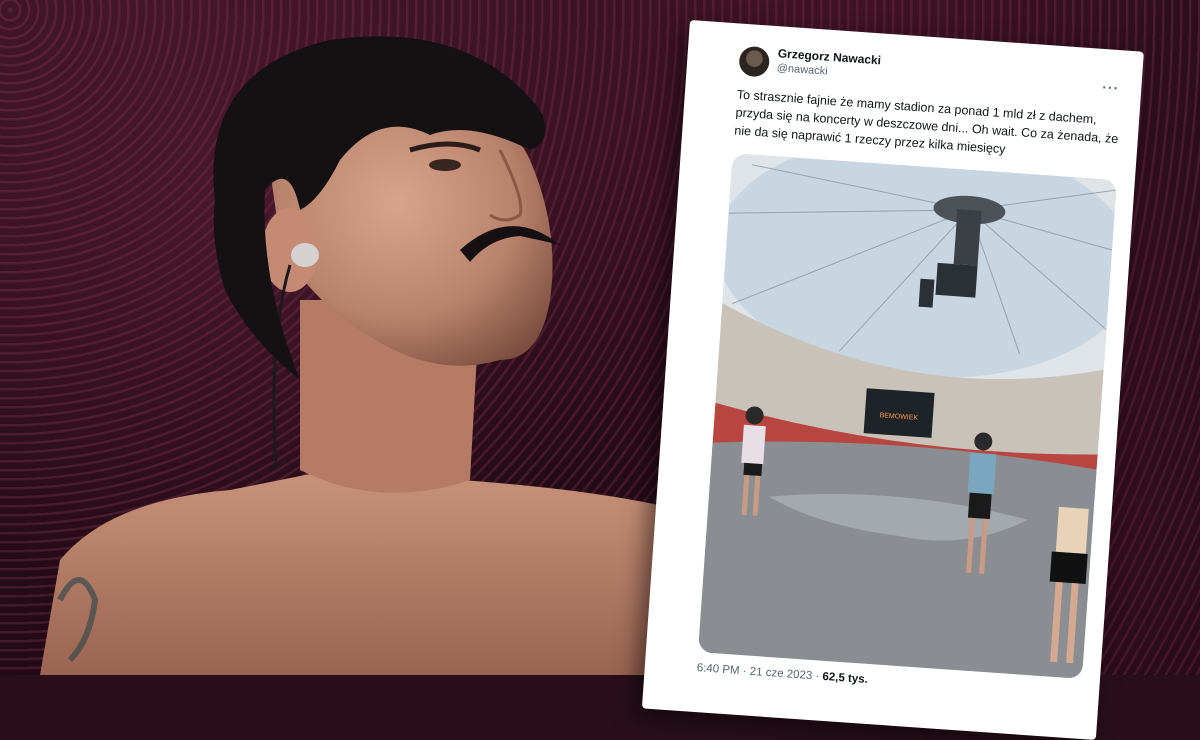  What do you see at coordinates (780, 674) in the screenshot?
I see `tweet-date: 21 cze 2023` at bounding box center [780, 674].